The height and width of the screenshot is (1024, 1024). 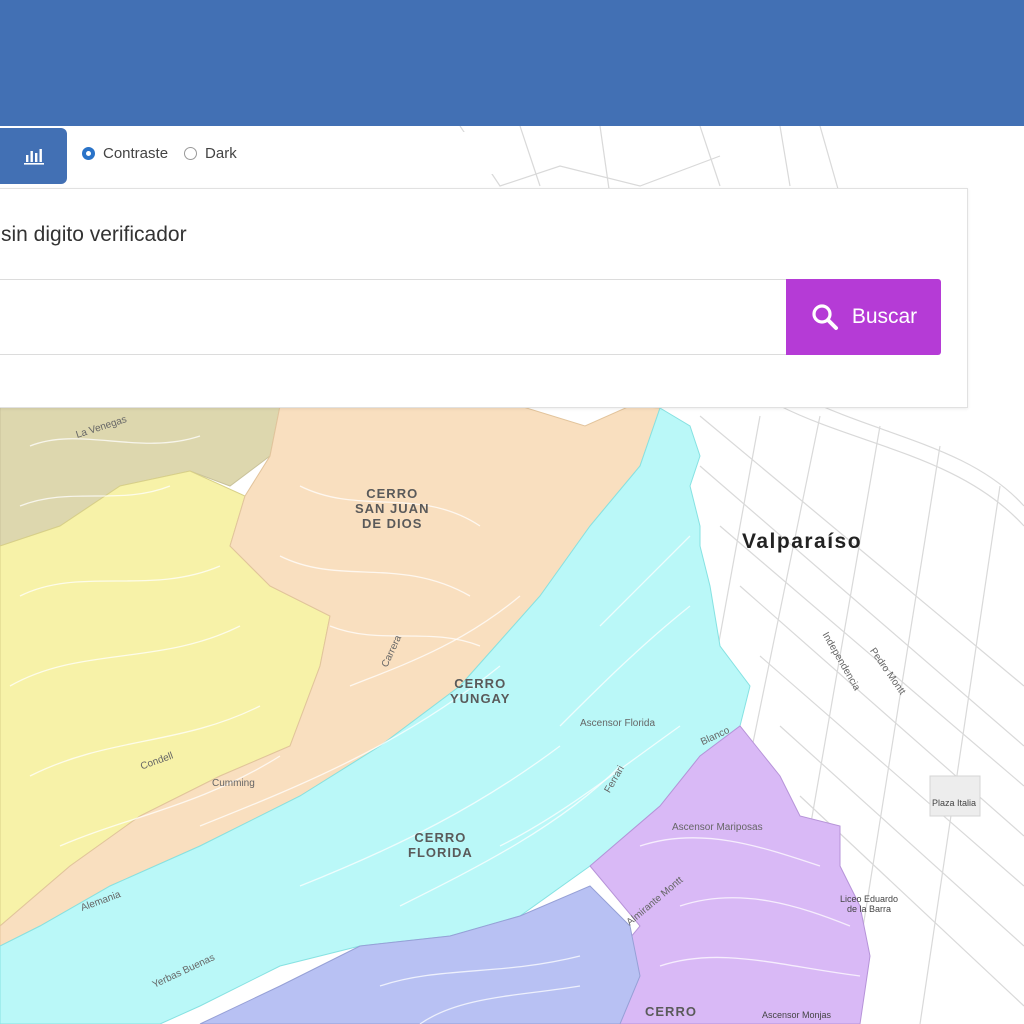 What do you see at coordinates (392, 508) in the screenshot?
I see `area-label-san-juan-de-dios: CERRO SAN JUAN DE DIOS` at bounding box center [392, 508].